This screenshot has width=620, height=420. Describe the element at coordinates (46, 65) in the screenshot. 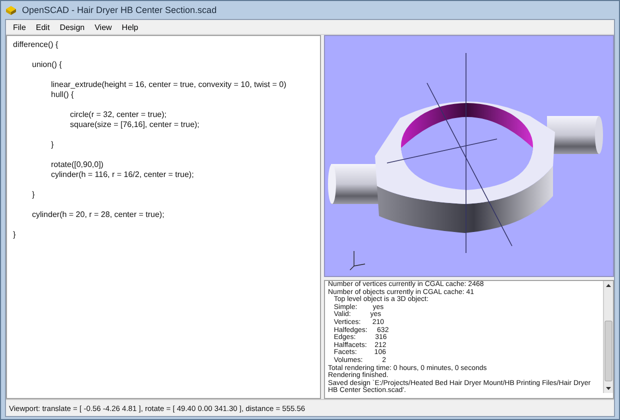

I see `code-line: union() {` at that location.